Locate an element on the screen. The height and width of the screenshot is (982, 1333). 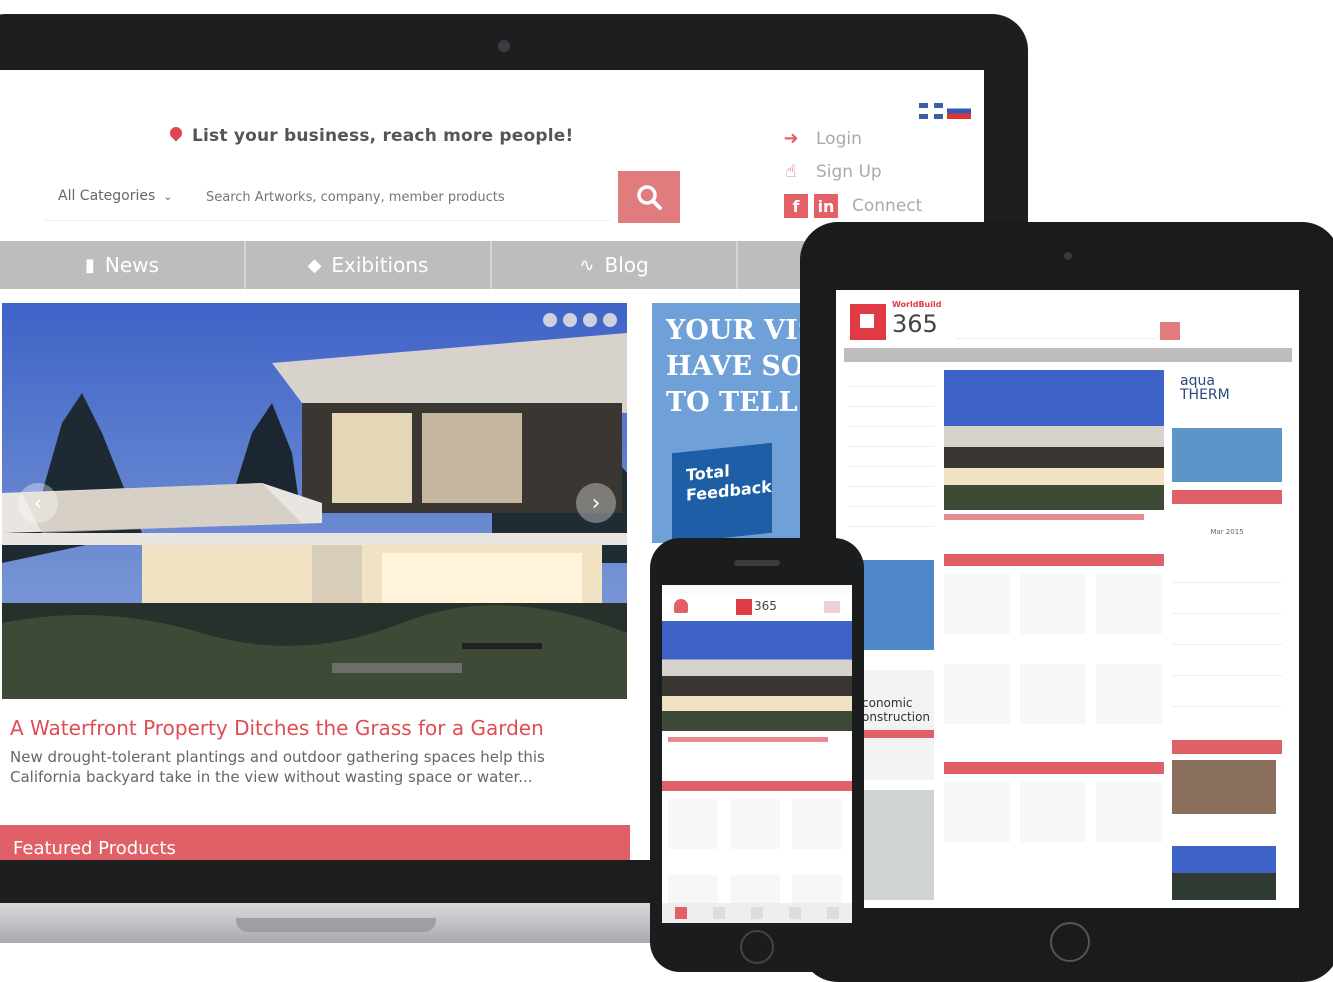
phone-logo-mark is located at coordinates (744, 607).